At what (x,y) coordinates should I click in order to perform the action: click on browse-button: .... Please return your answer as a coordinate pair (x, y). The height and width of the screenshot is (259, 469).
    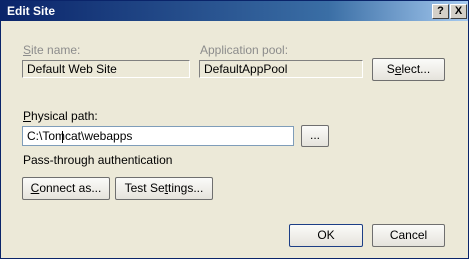
    Looking at the image, I should click on (315, 136).